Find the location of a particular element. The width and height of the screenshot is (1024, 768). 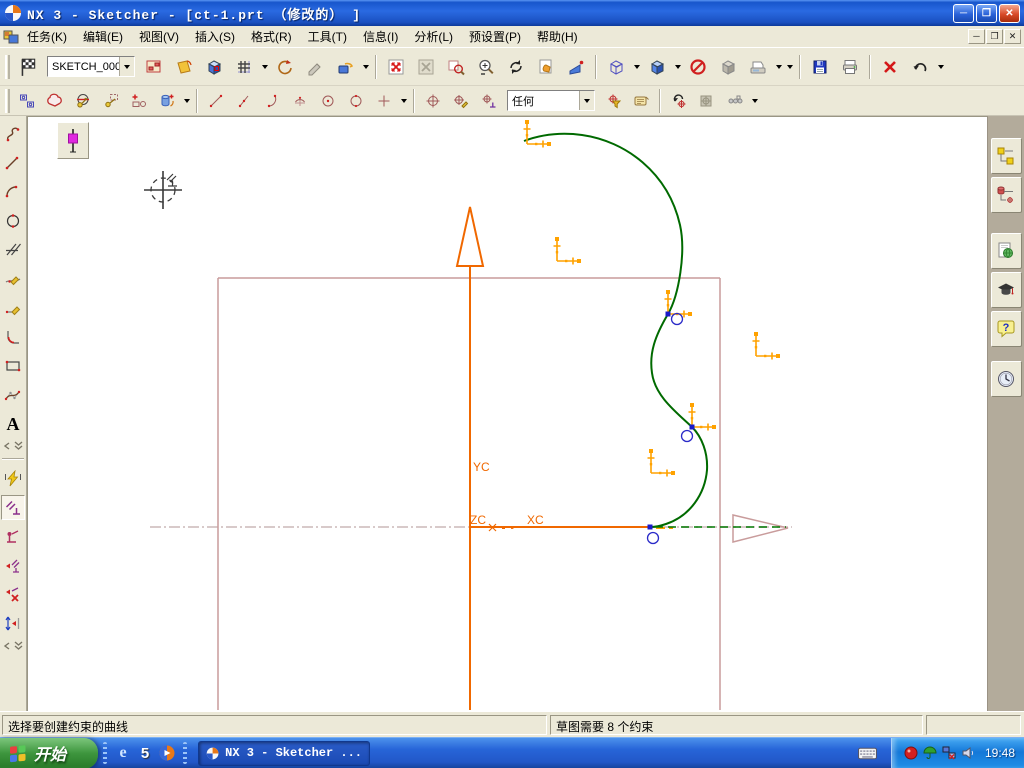

shaded-display-button is located at coordinates (657, 67).